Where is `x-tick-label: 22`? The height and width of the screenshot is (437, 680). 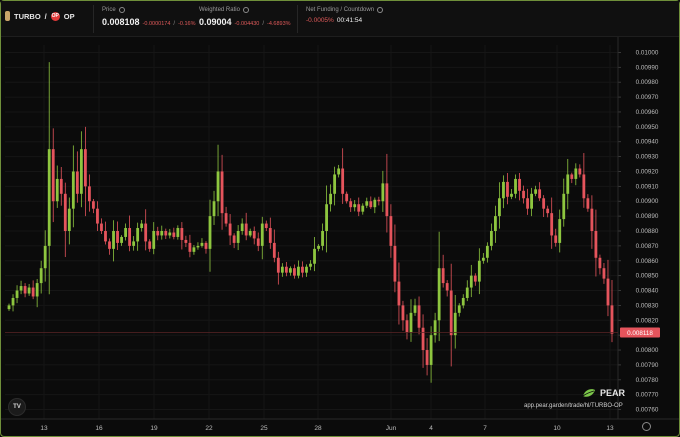 x-tick-label: 22 is located at coordinates (209, 428).